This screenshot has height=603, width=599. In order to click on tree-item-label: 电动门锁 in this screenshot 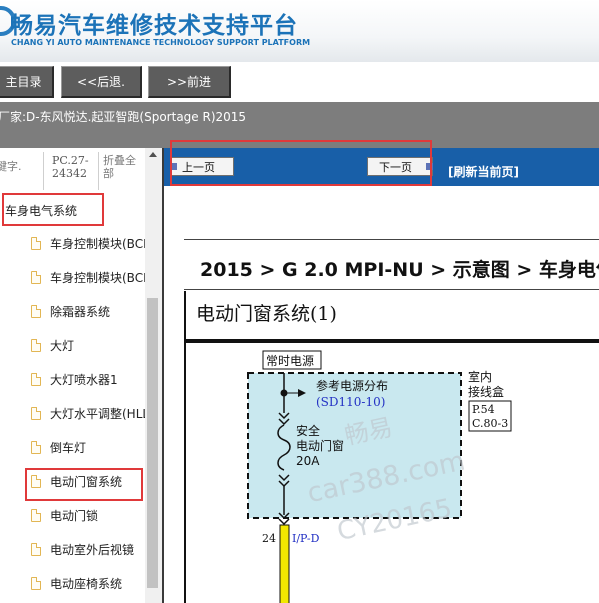, I will do `click(74, 515)`.